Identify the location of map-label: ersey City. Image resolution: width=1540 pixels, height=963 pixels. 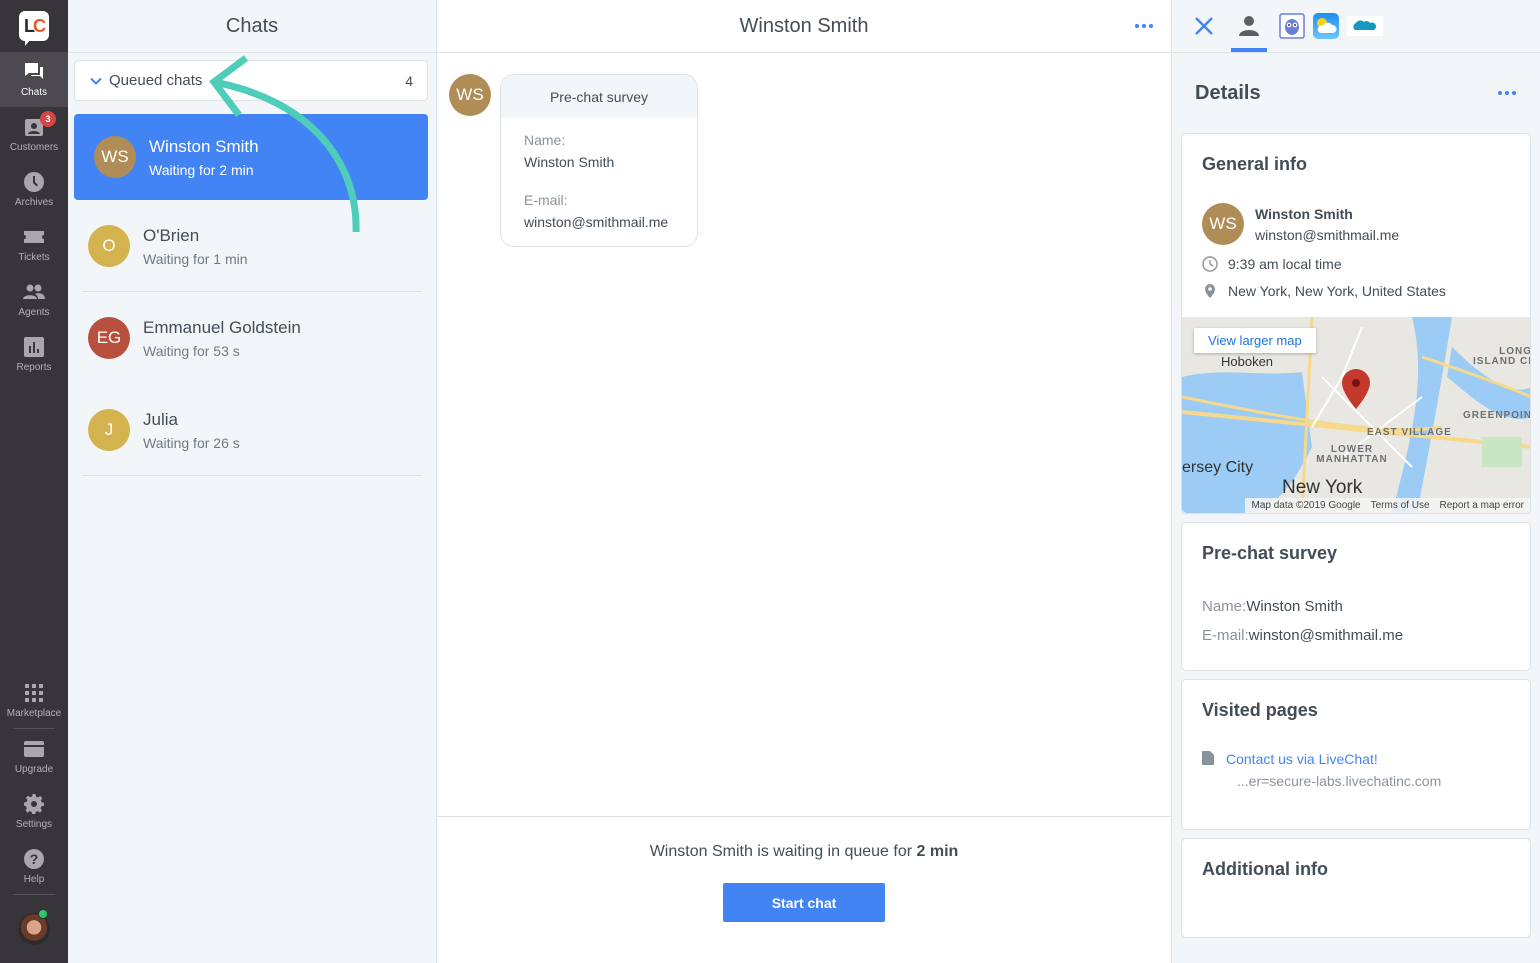
(1218, 467).